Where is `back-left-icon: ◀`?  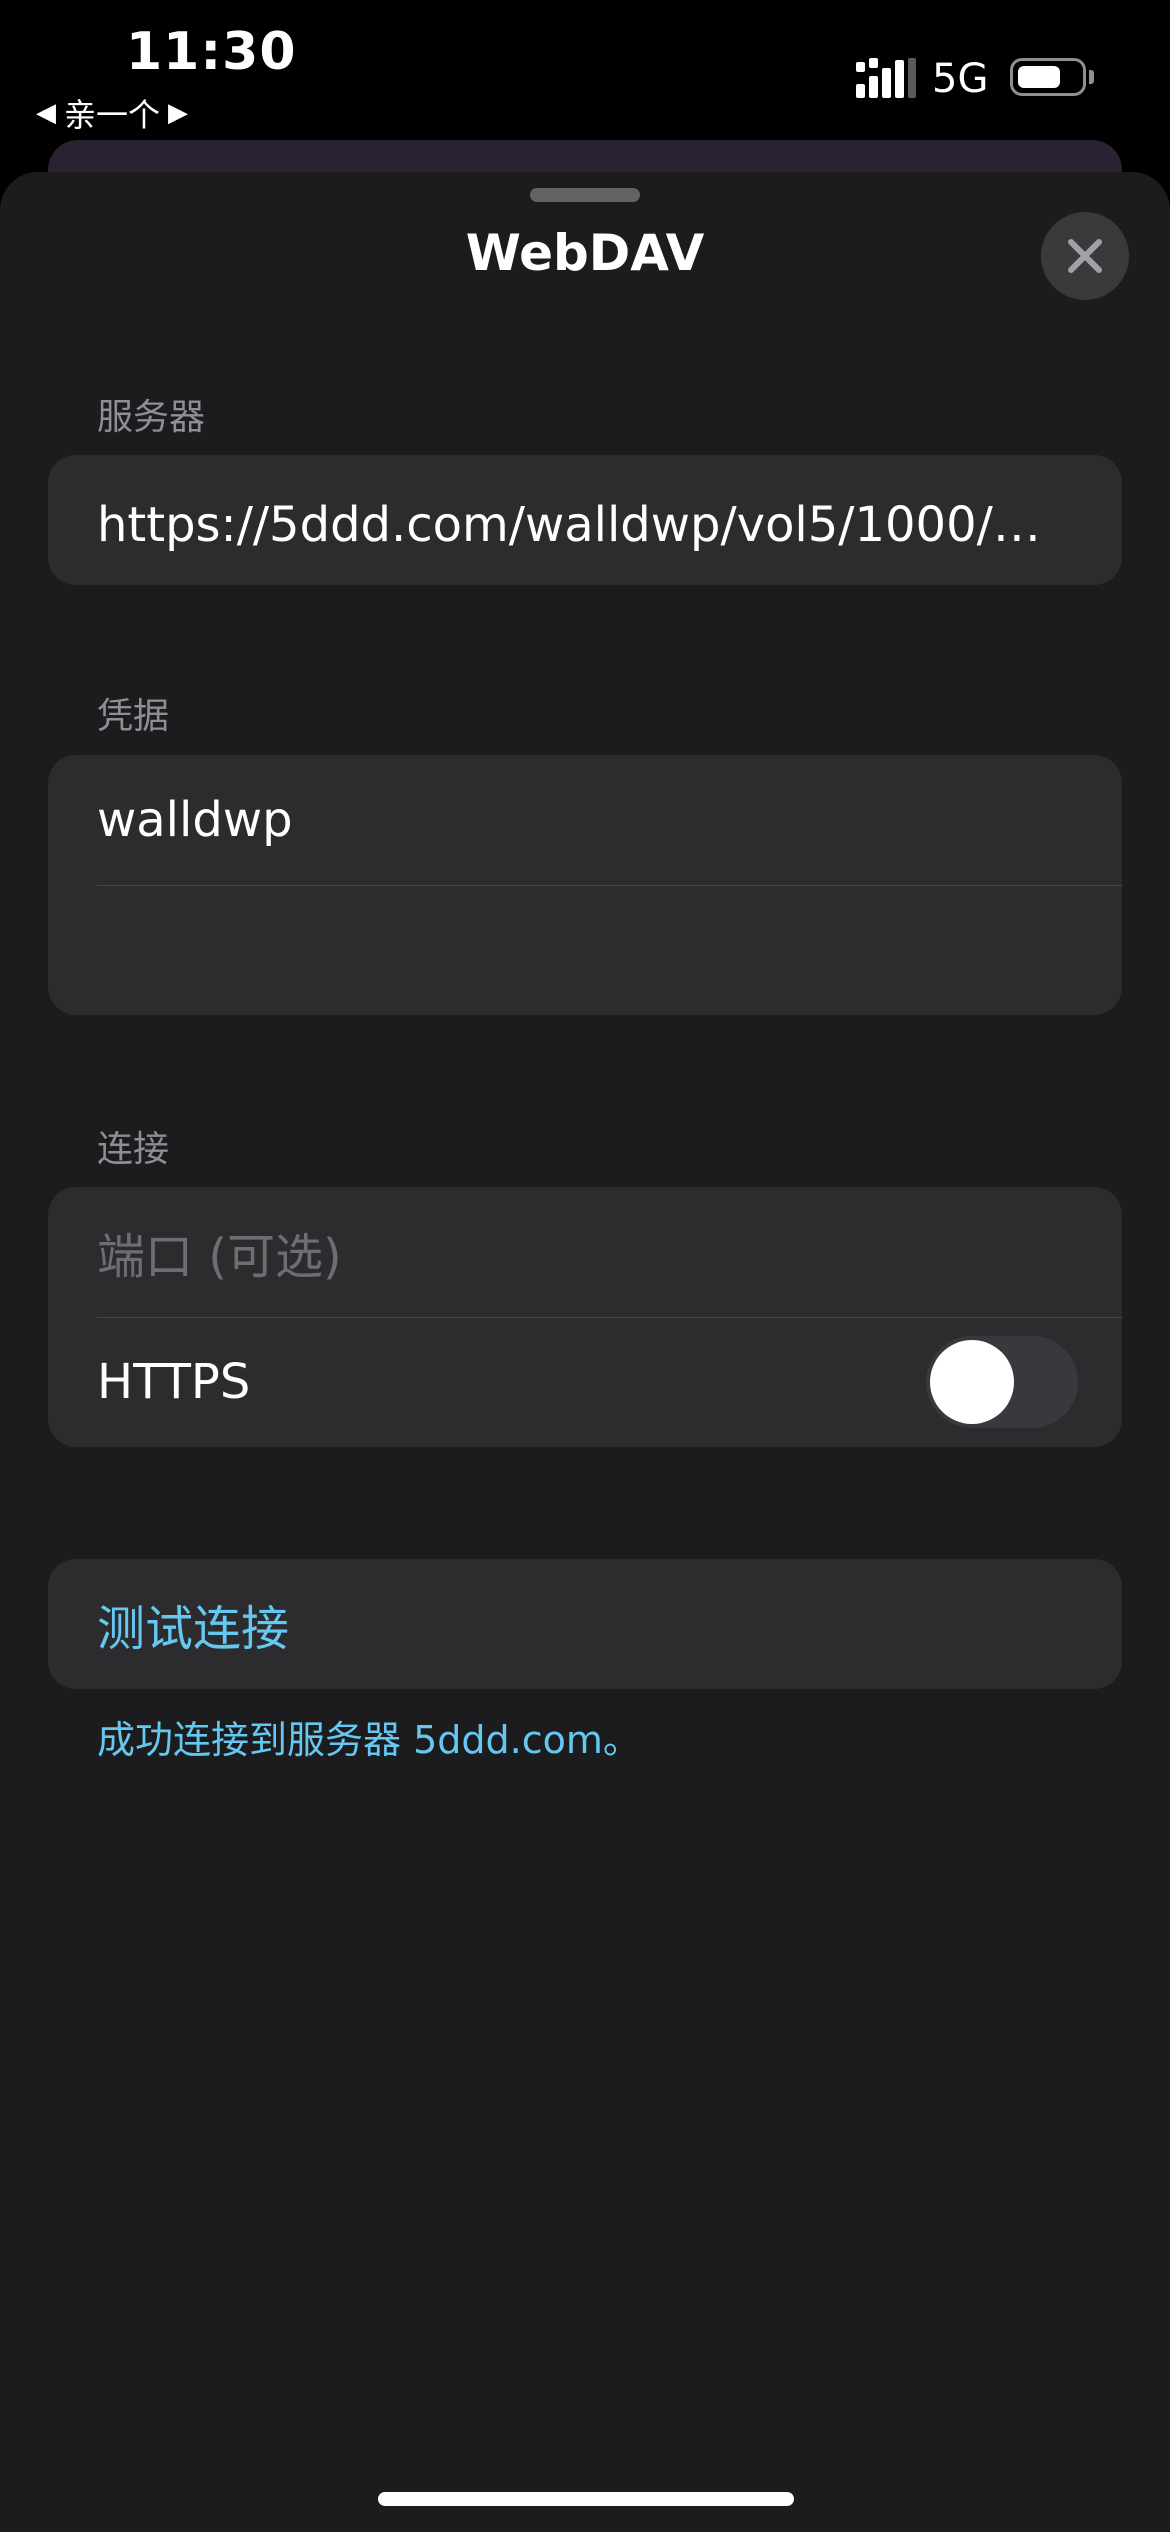
back-left-icon: ◀ is located at coordinates (46, 113).